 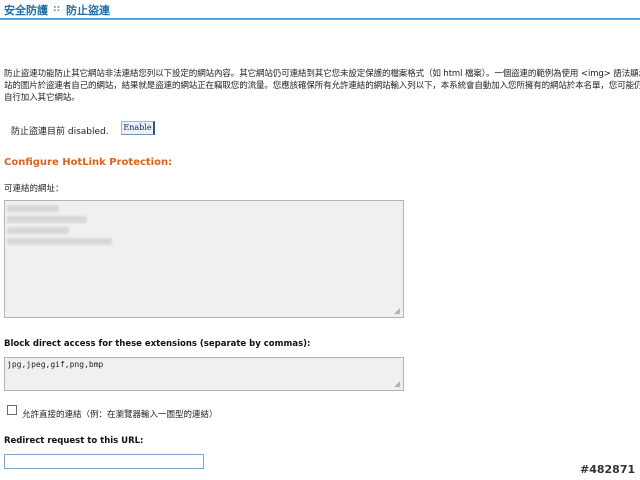 I want to click on allowed-urls-label: 可連結的網址：, so click(x=34, y=189).